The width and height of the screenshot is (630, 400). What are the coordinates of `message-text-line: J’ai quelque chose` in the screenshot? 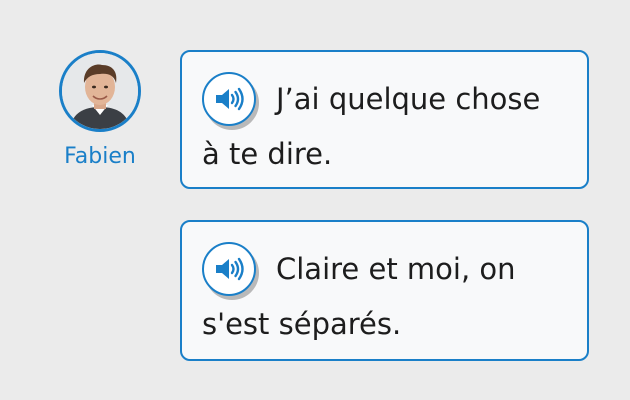 It's located at (408, 99).